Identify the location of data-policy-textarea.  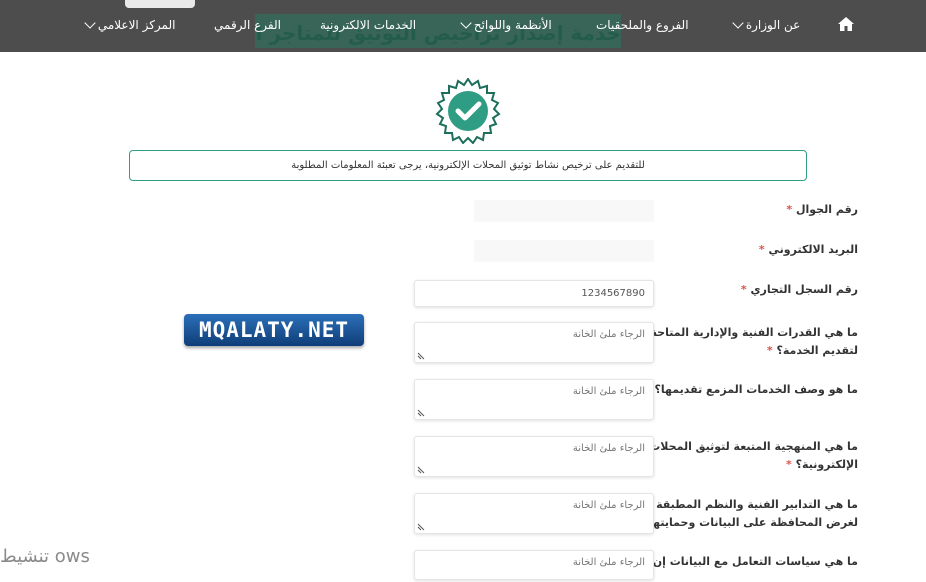
(534, 565).